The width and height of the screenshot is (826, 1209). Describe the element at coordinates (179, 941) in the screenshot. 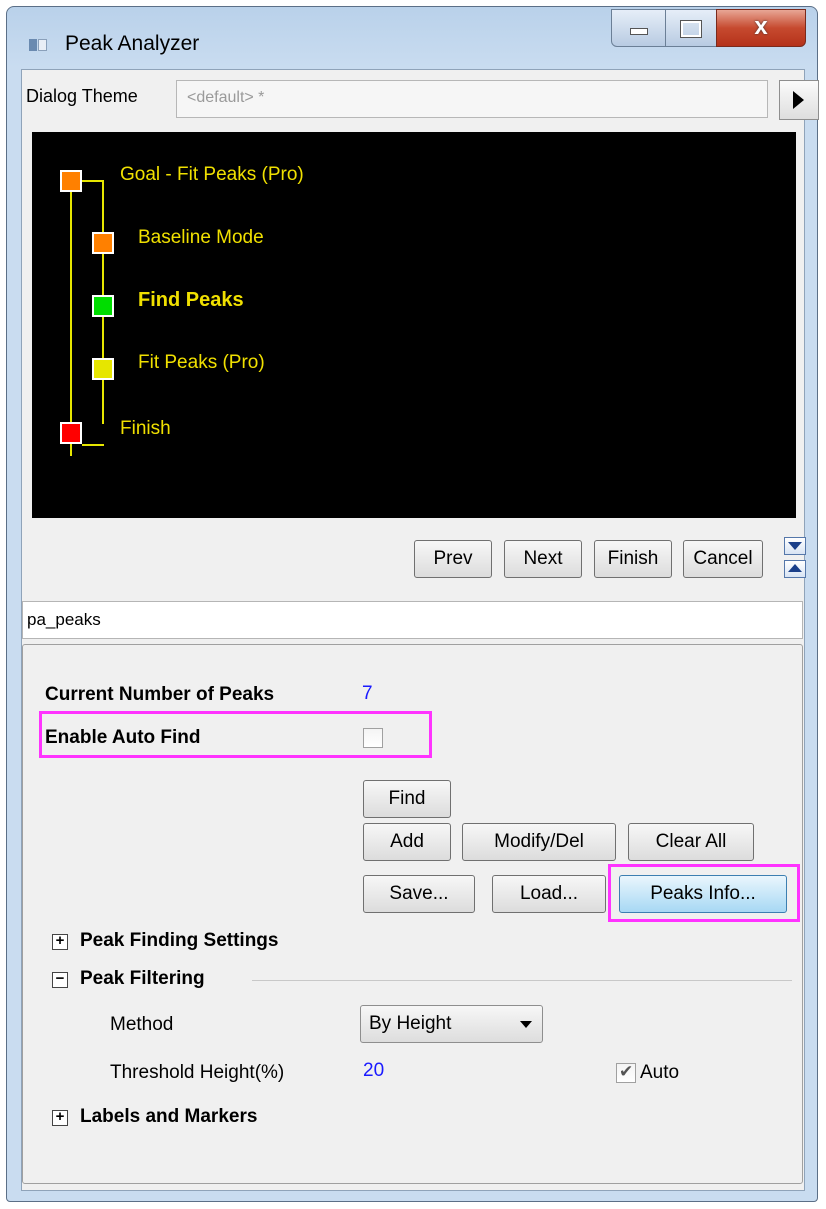

I see `peak-finding-settings-header: Peak Finding Settings` at that location.